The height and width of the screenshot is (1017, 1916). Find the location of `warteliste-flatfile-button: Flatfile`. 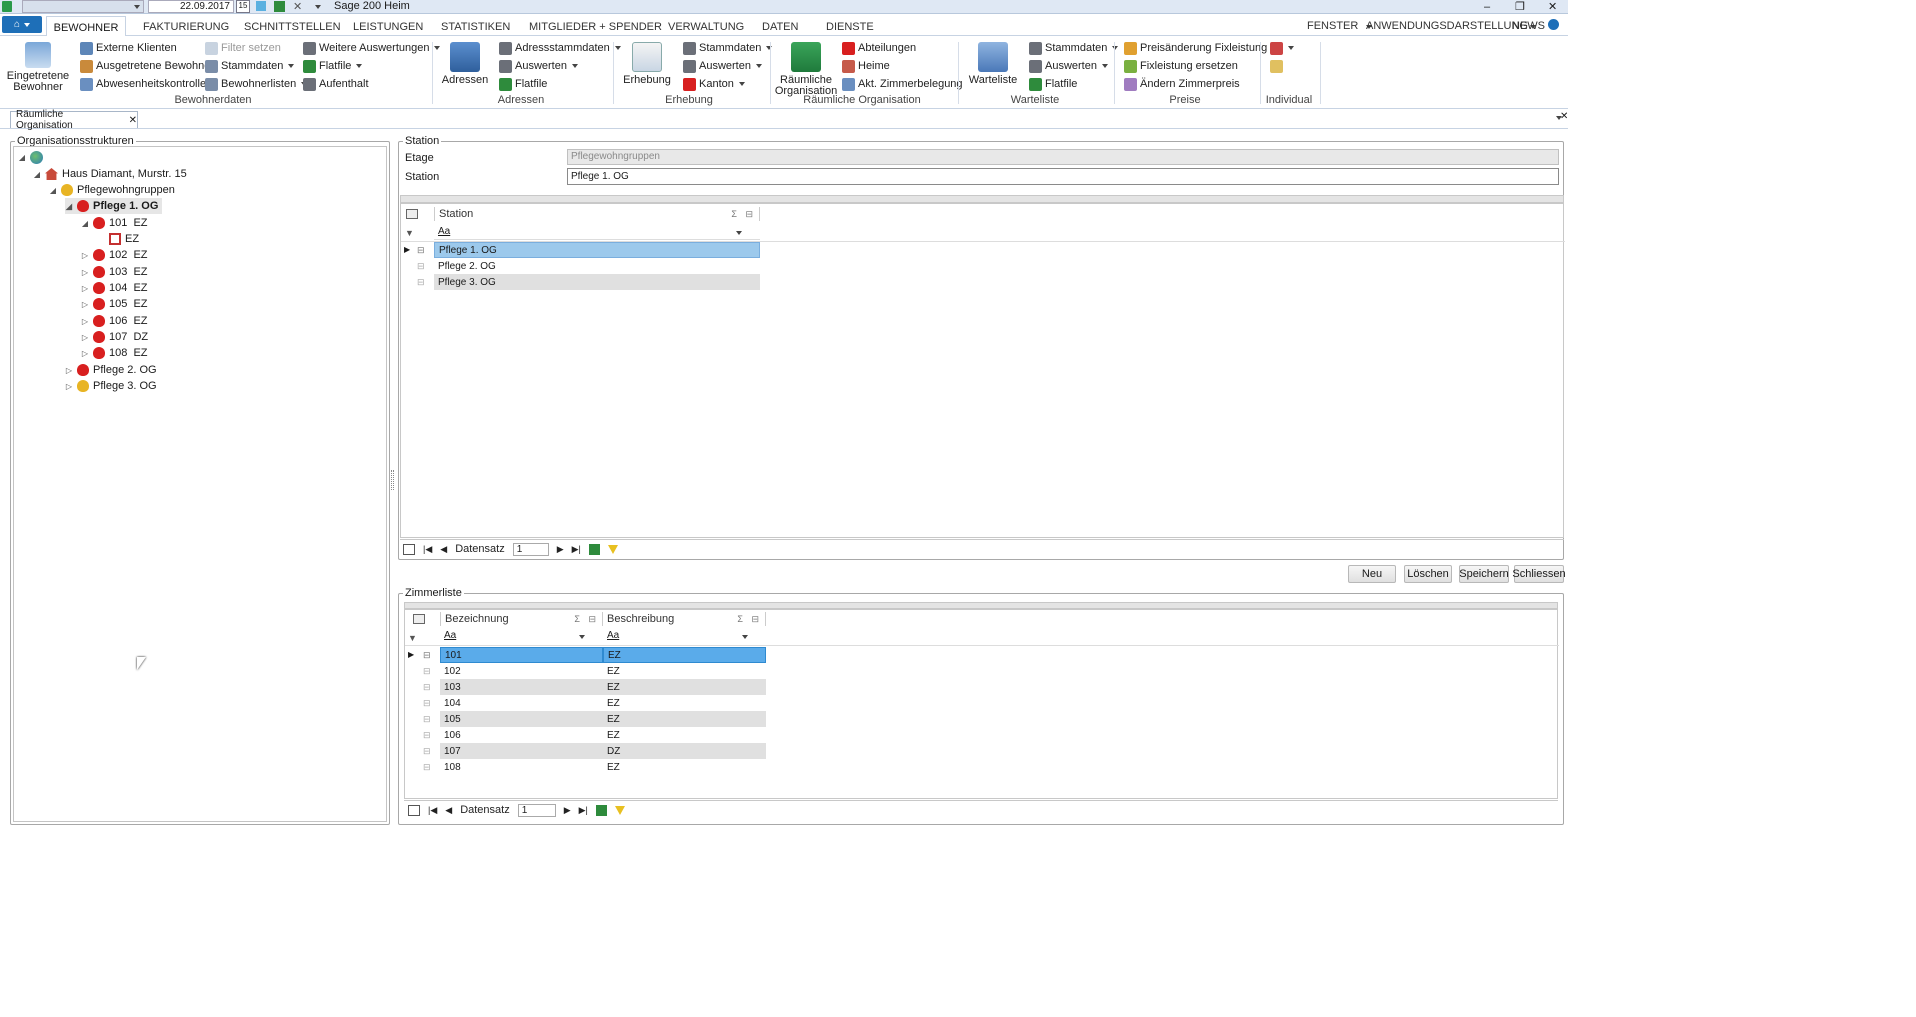

warteliste-flatfile-button: Flatfile is located at coordinates (1053, 84).